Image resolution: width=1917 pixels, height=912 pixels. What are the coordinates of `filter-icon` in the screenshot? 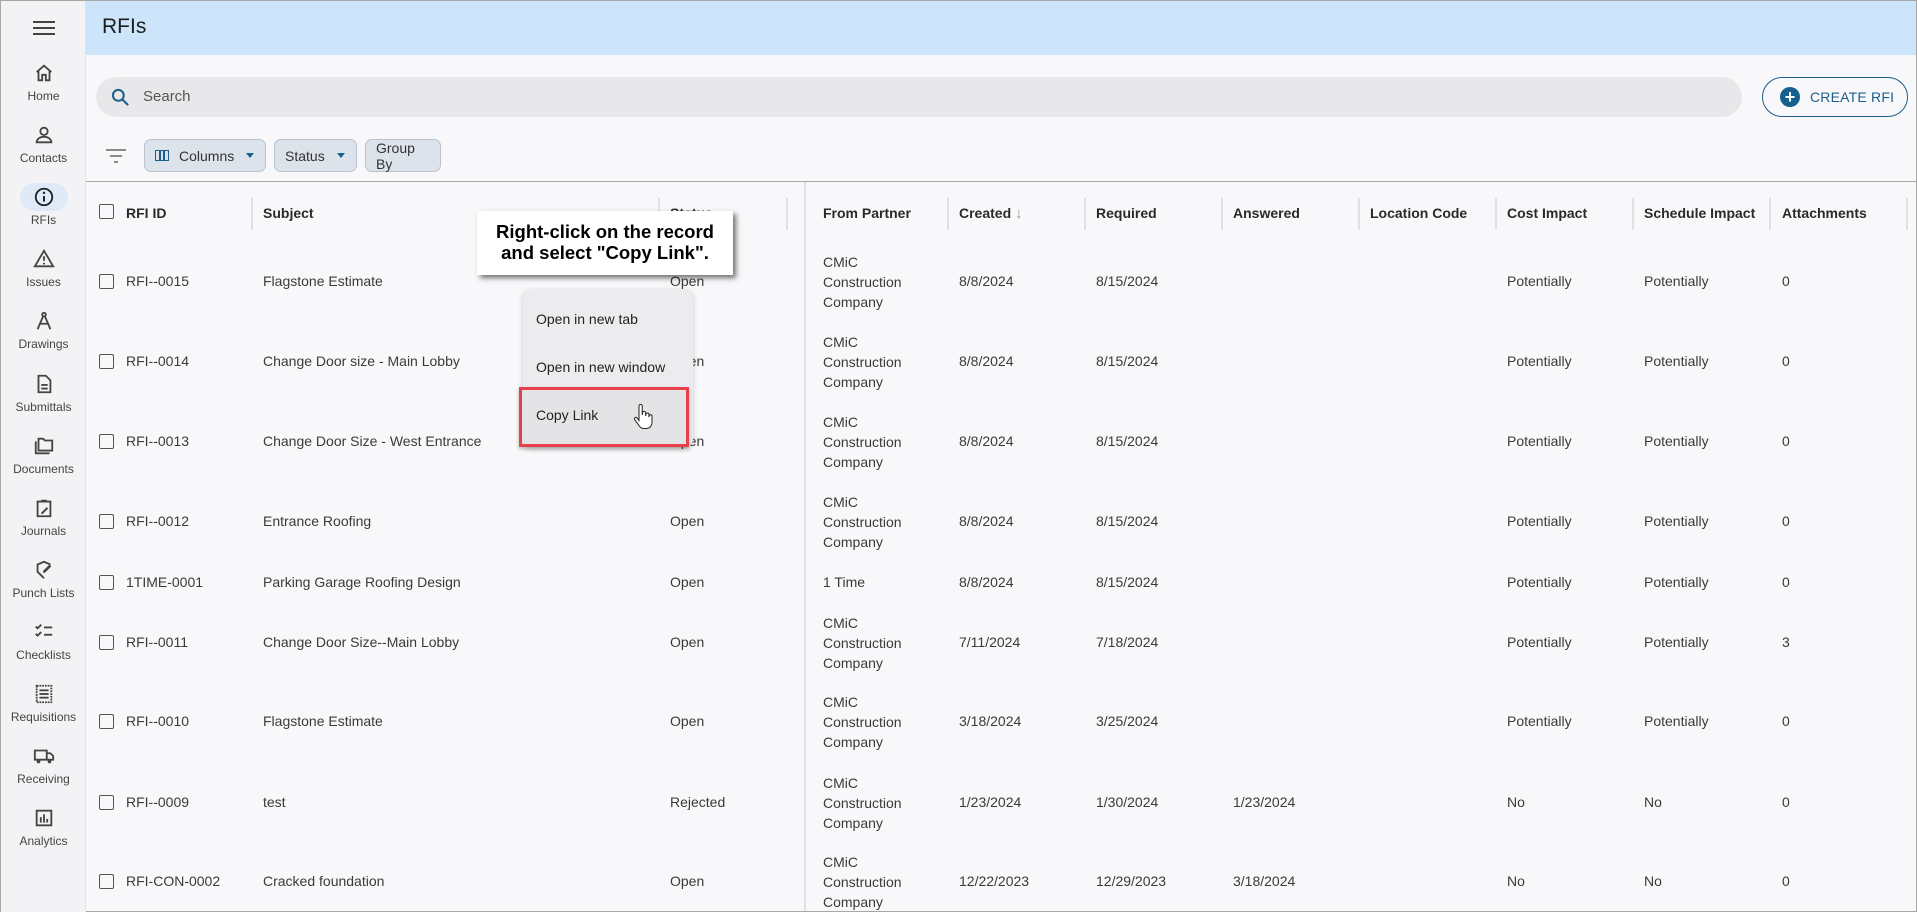 It's located at (116, 156).